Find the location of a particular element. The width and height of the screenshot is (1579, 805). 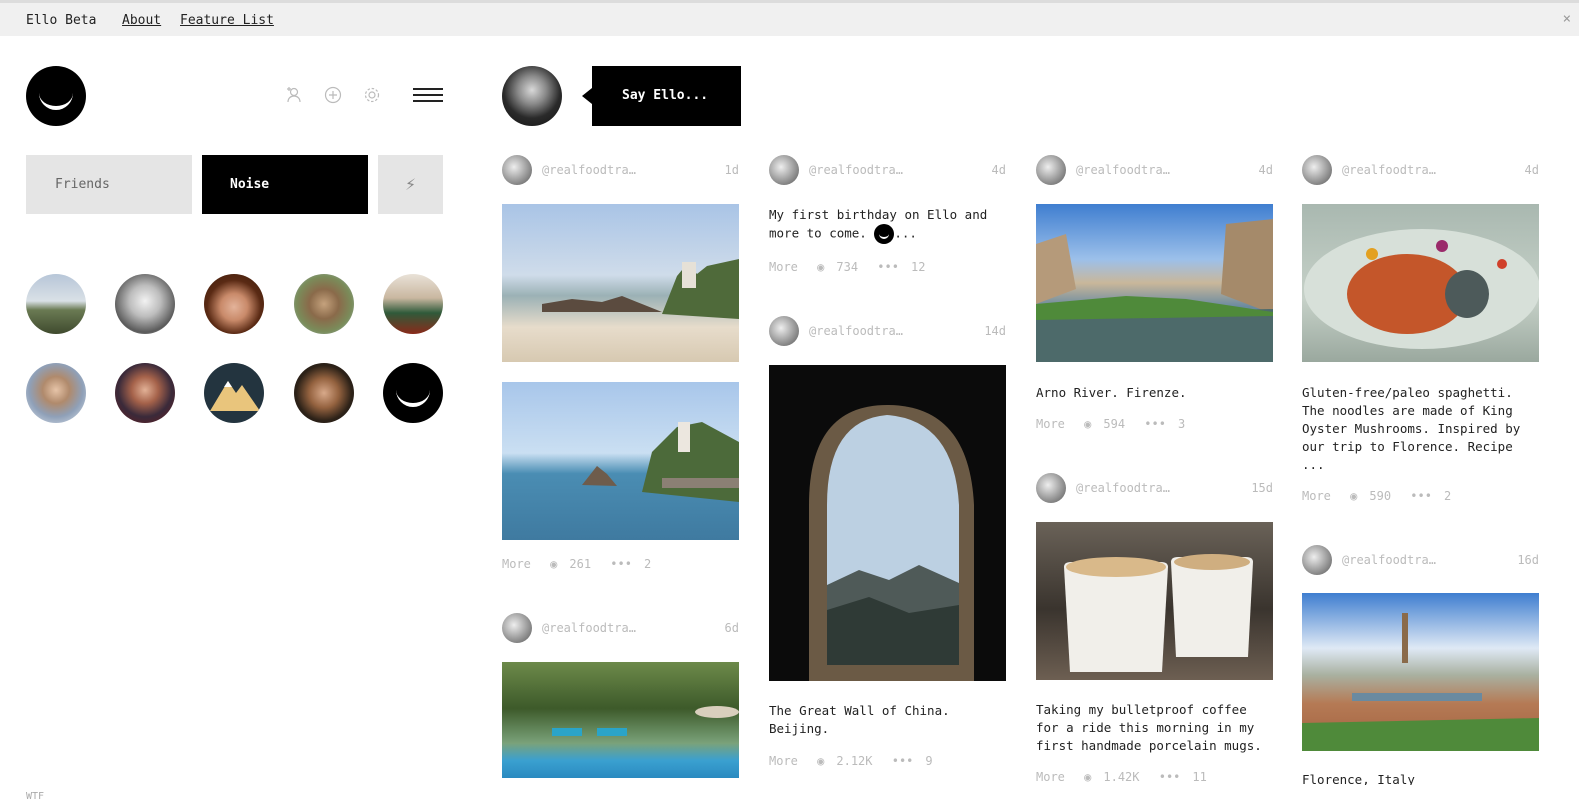

post-age: 14d is located at coordinates (995, 331).